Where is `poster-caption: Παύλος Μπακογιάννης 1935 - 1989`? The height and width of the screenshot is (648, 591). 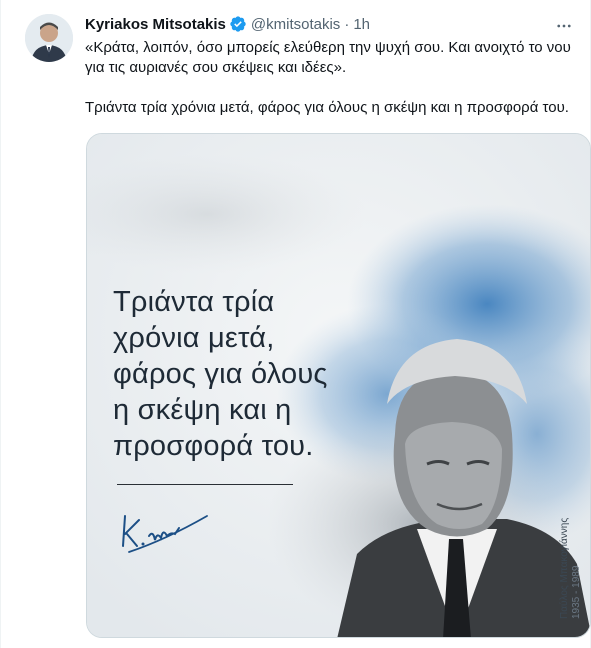
poster-caption: Παύλος Μπακογιάννης 1935 - 1989 is located at coordinates (571, 568).